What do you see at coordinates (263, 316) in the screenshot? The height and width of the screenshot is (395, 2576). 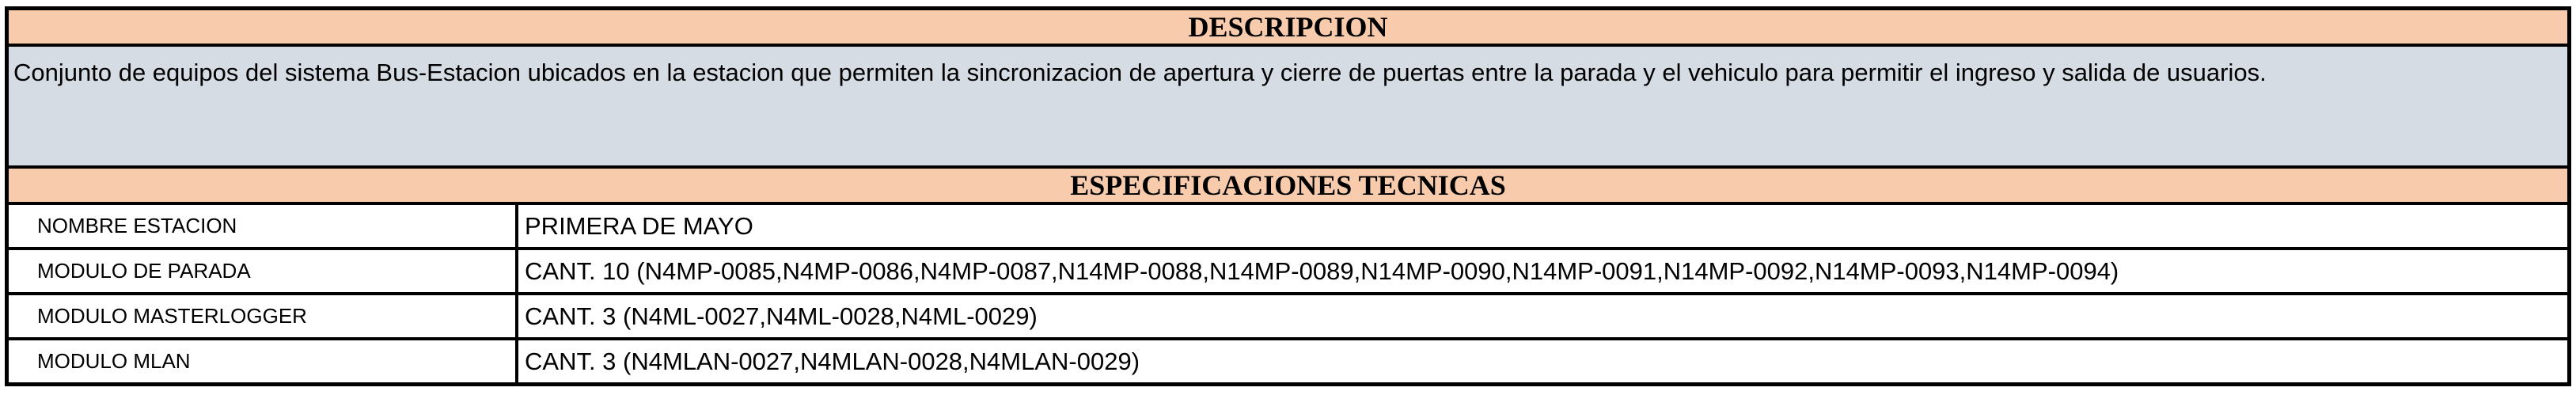 I see `spec-label: MODULO MASTERLOGGER` at bounding box center [263, 316].